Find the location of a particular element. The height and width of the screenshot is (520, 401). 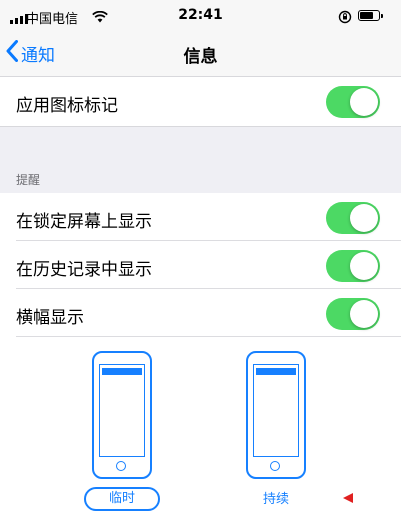

lockscreen-toggle is located at coordinates (353, 218).